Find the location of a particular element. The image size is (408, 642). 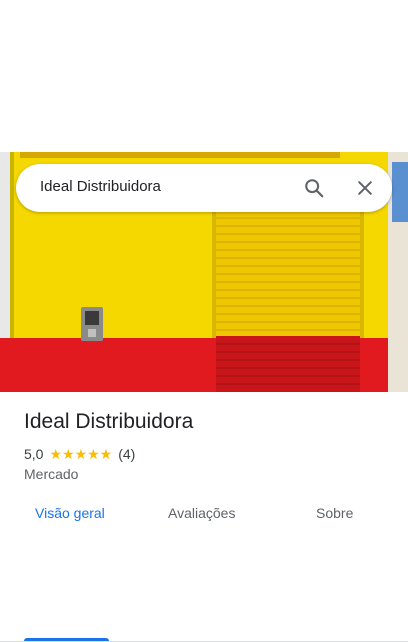

rating-row: 5,0 ★★★★★ (4) is located at coordinates (79, 454).